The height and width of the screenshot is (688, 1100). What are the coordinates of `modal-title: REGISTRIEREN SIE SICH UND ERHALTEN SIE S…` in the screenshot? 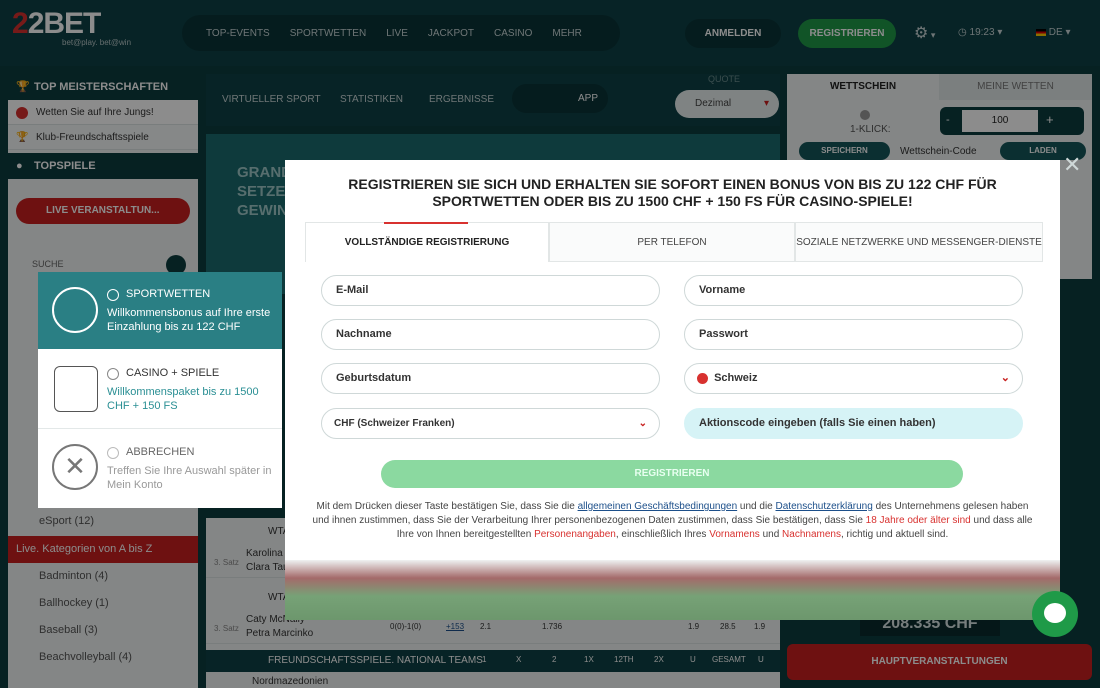 It's located at (672, 192).